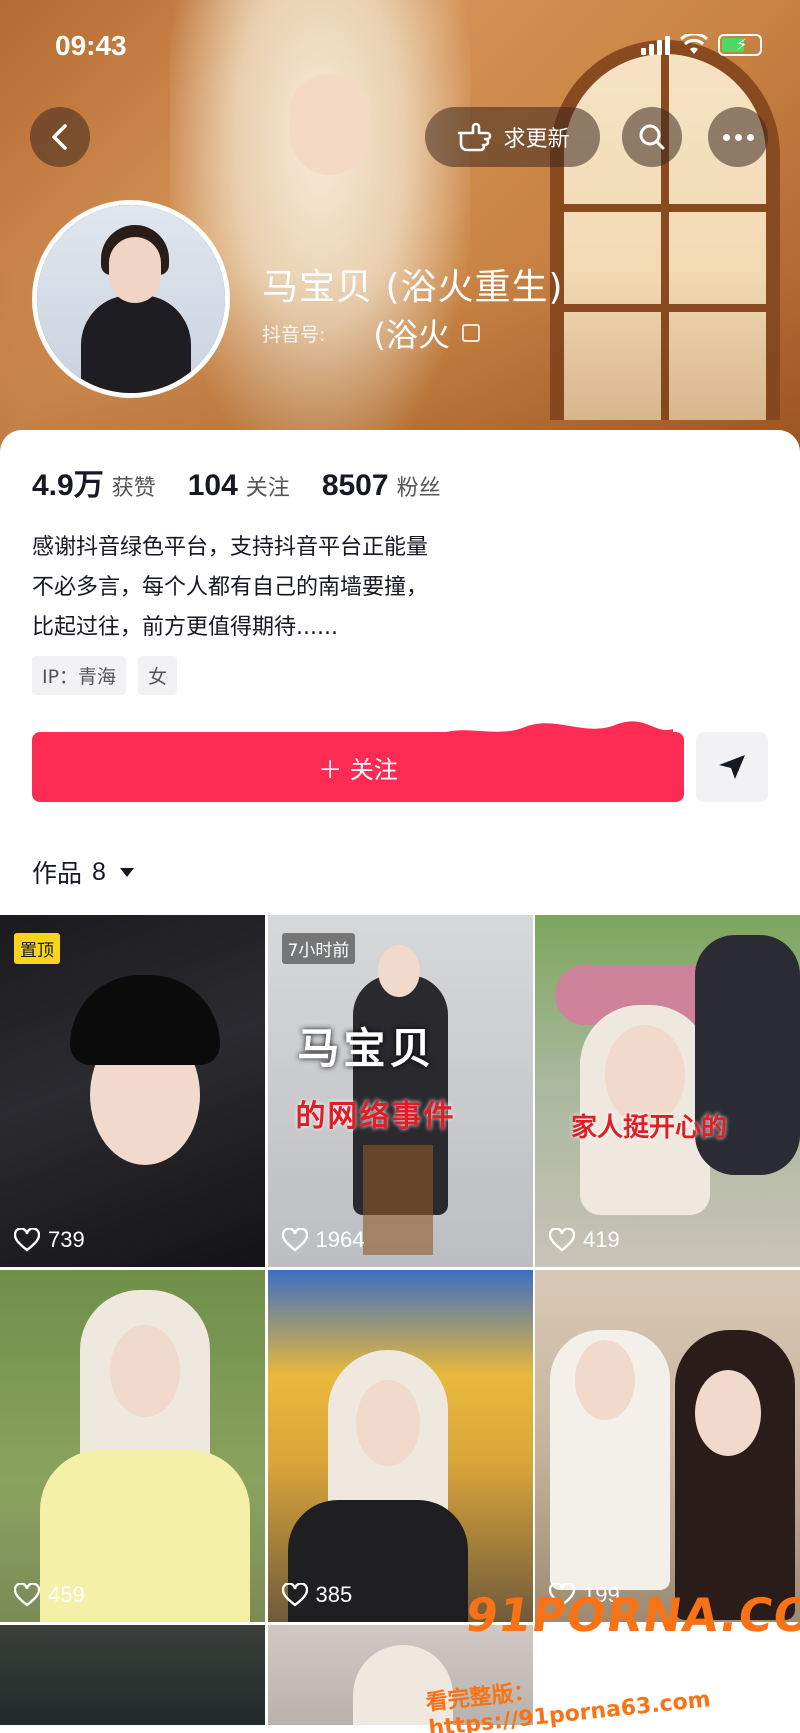  What do you see at coordinates (267, 488) in the screenshot?
I see `stat-label: 关注` at bounding box center [267, 488].